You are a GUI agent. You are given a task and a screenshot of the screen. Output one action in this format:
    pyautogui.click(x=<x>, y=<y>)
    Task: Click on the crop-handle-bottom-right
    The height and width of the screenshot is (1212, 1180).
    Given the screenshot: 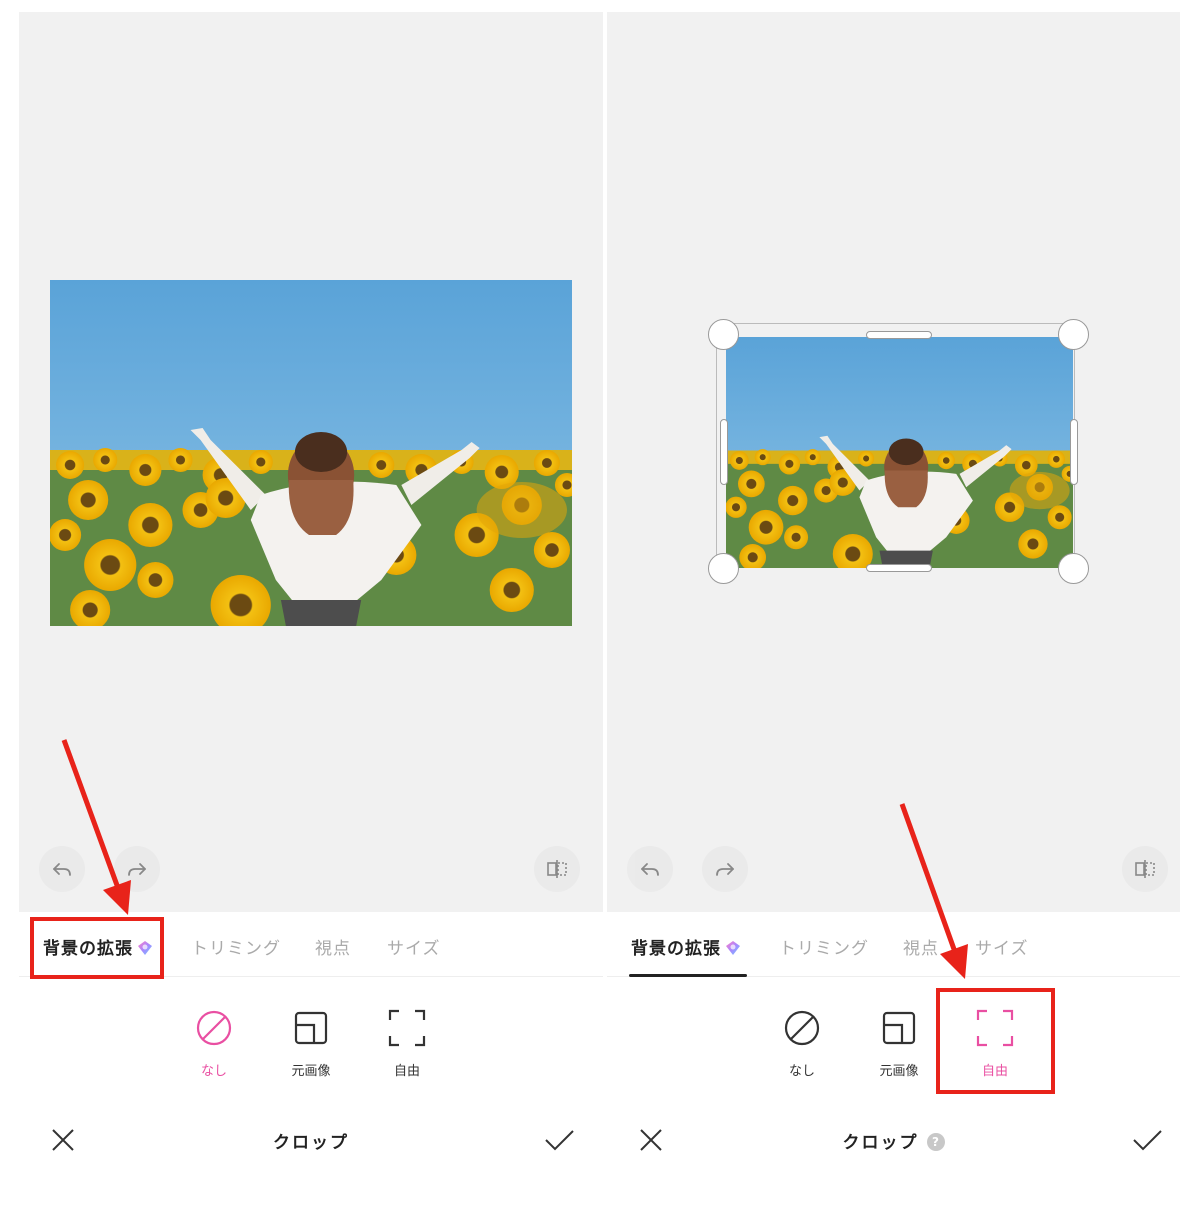 What is the action you would take?
    pyautogui.click(x=1073, y=568)
    